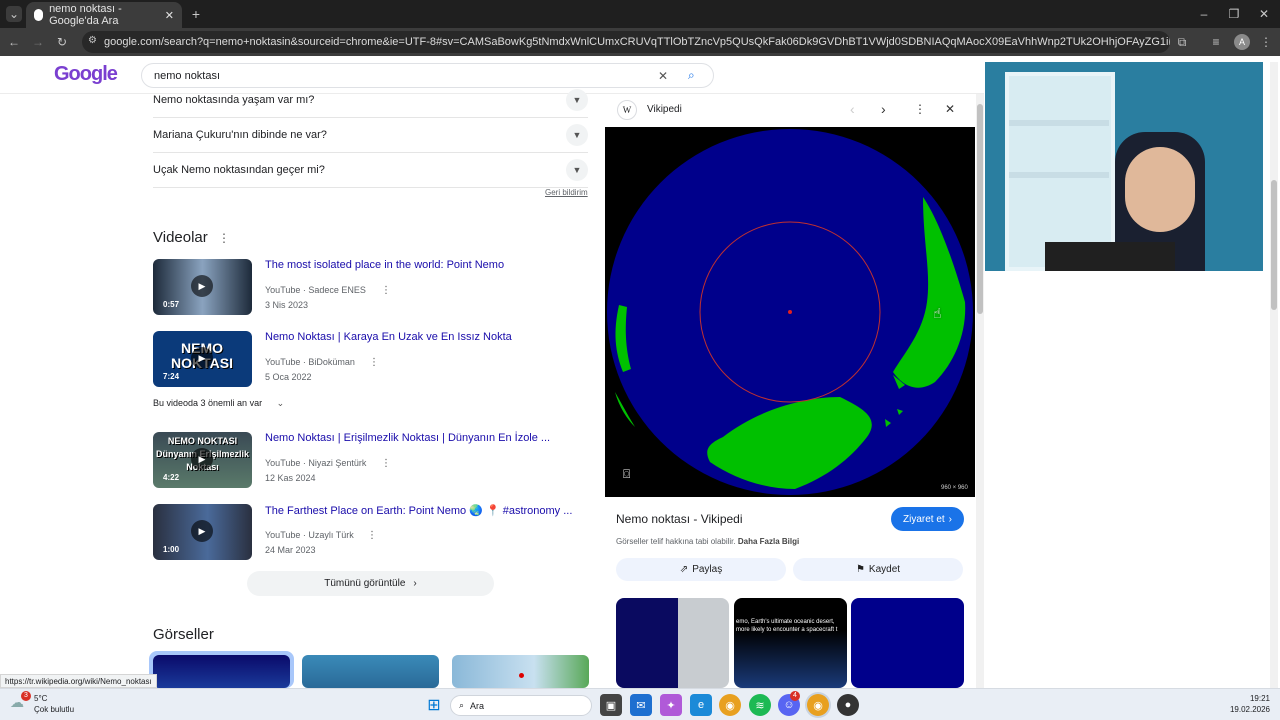  I want to click on webcam-overlay, so click(1124, 166).